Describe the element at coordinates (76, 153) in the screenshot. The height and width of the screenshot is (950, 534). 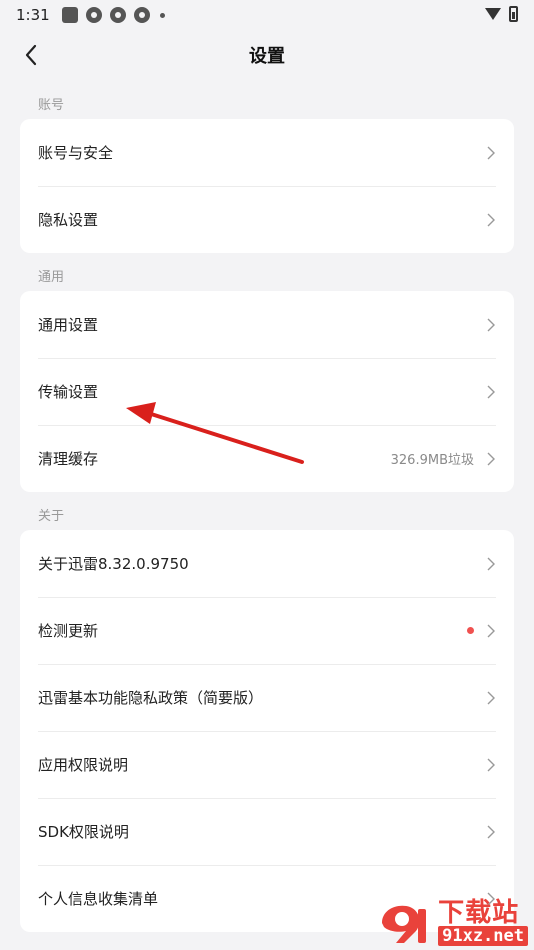
I see `item-label: 账号与安全` at that location.